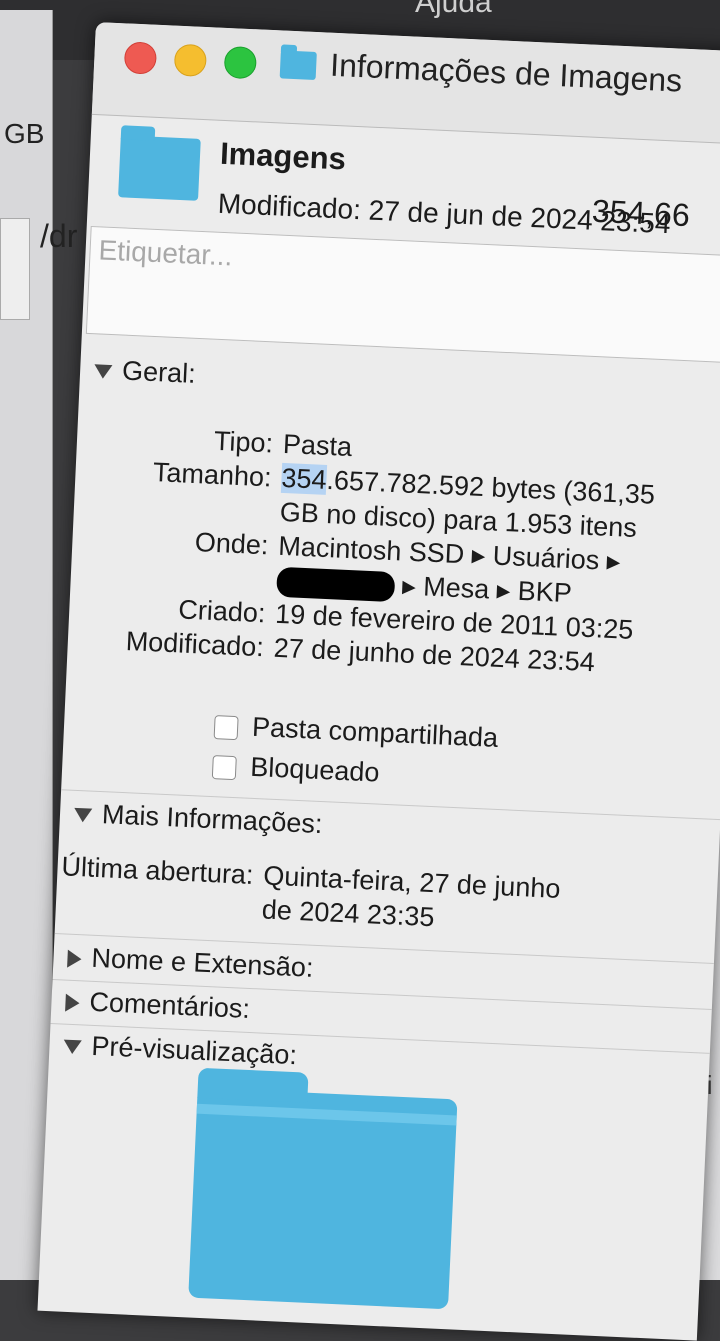 This screenshot has height=1341, width=720. Describe the element at coordinates (38, 645) in the screenshot. I see `background-left-window: GB /dr` at that location.